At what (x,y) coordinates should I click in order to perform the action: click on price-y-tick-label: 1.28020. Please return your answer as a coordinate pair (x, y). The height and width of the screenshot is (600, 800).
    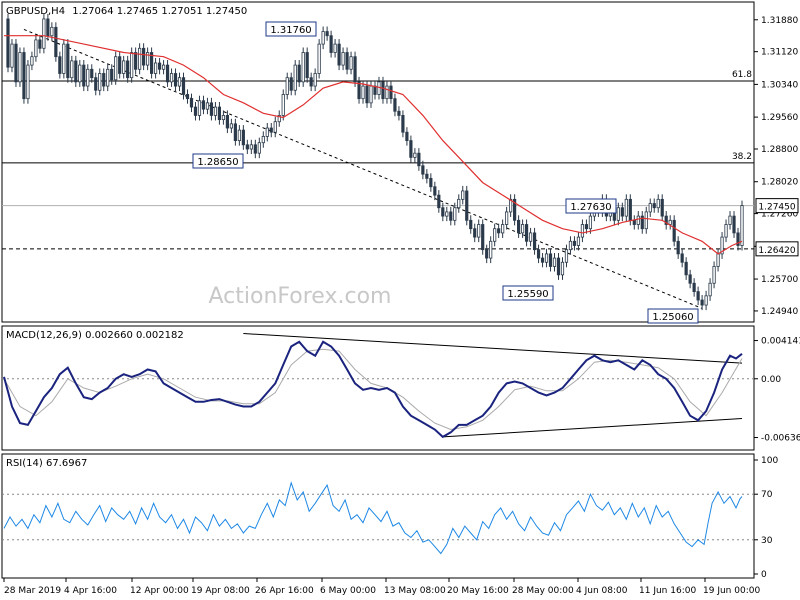
    Looking at the image, I should click on (779, 183).